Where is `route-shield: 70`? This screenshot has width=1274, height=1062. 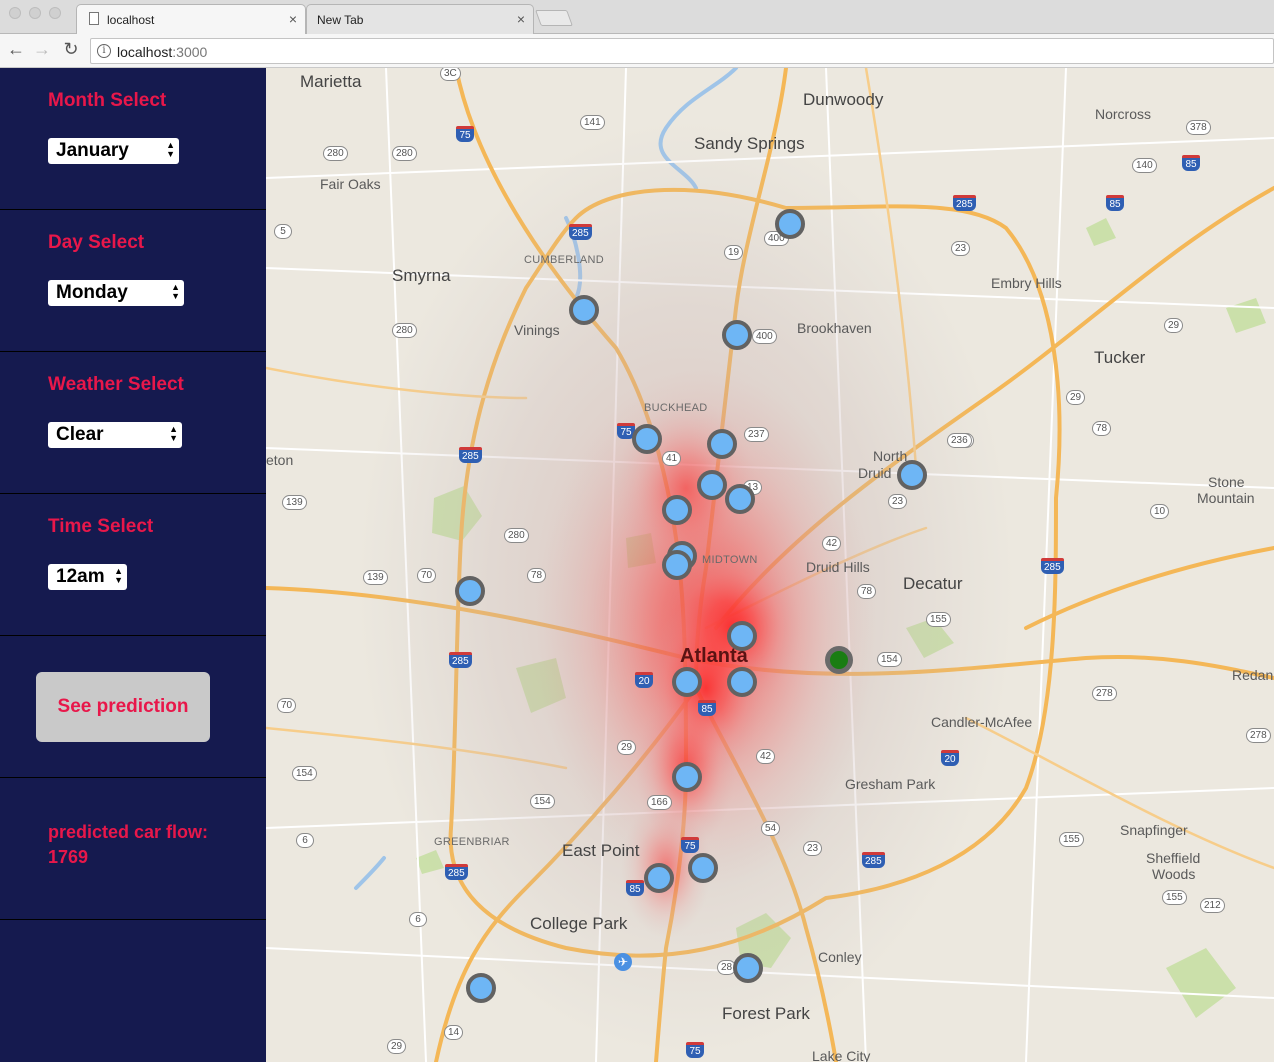
route-shield: 70 is located at coordinates (287, 705).